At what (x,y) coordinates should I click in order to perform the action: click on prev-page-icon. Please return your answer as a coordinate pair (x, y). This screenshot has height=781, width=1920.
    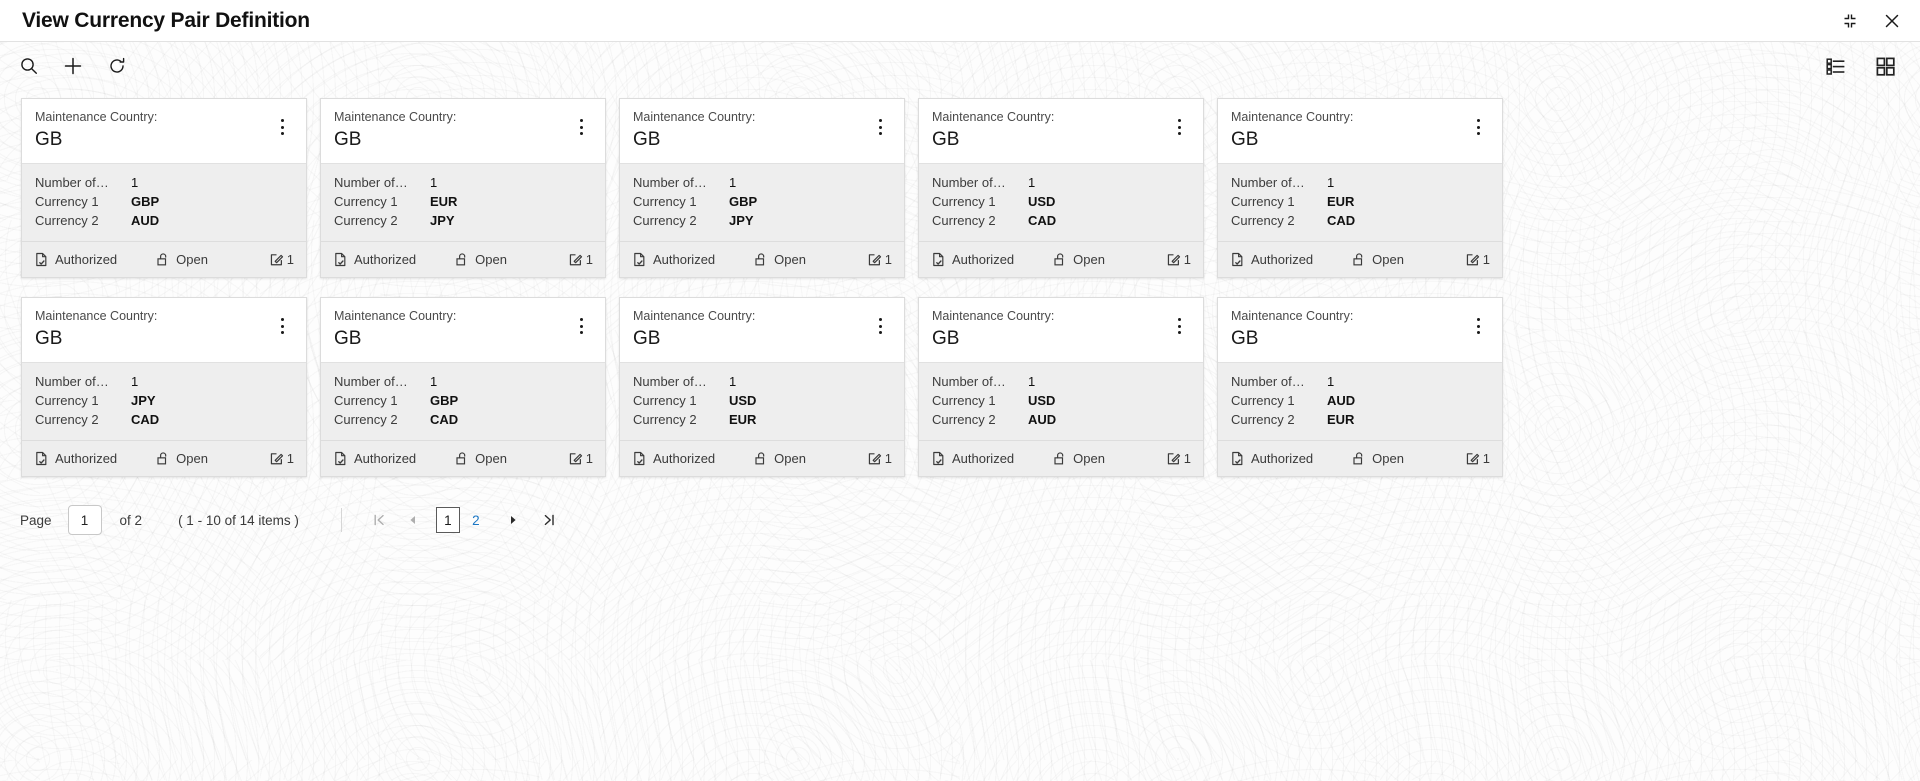
    Looking at the image, I should click on (412, 520).